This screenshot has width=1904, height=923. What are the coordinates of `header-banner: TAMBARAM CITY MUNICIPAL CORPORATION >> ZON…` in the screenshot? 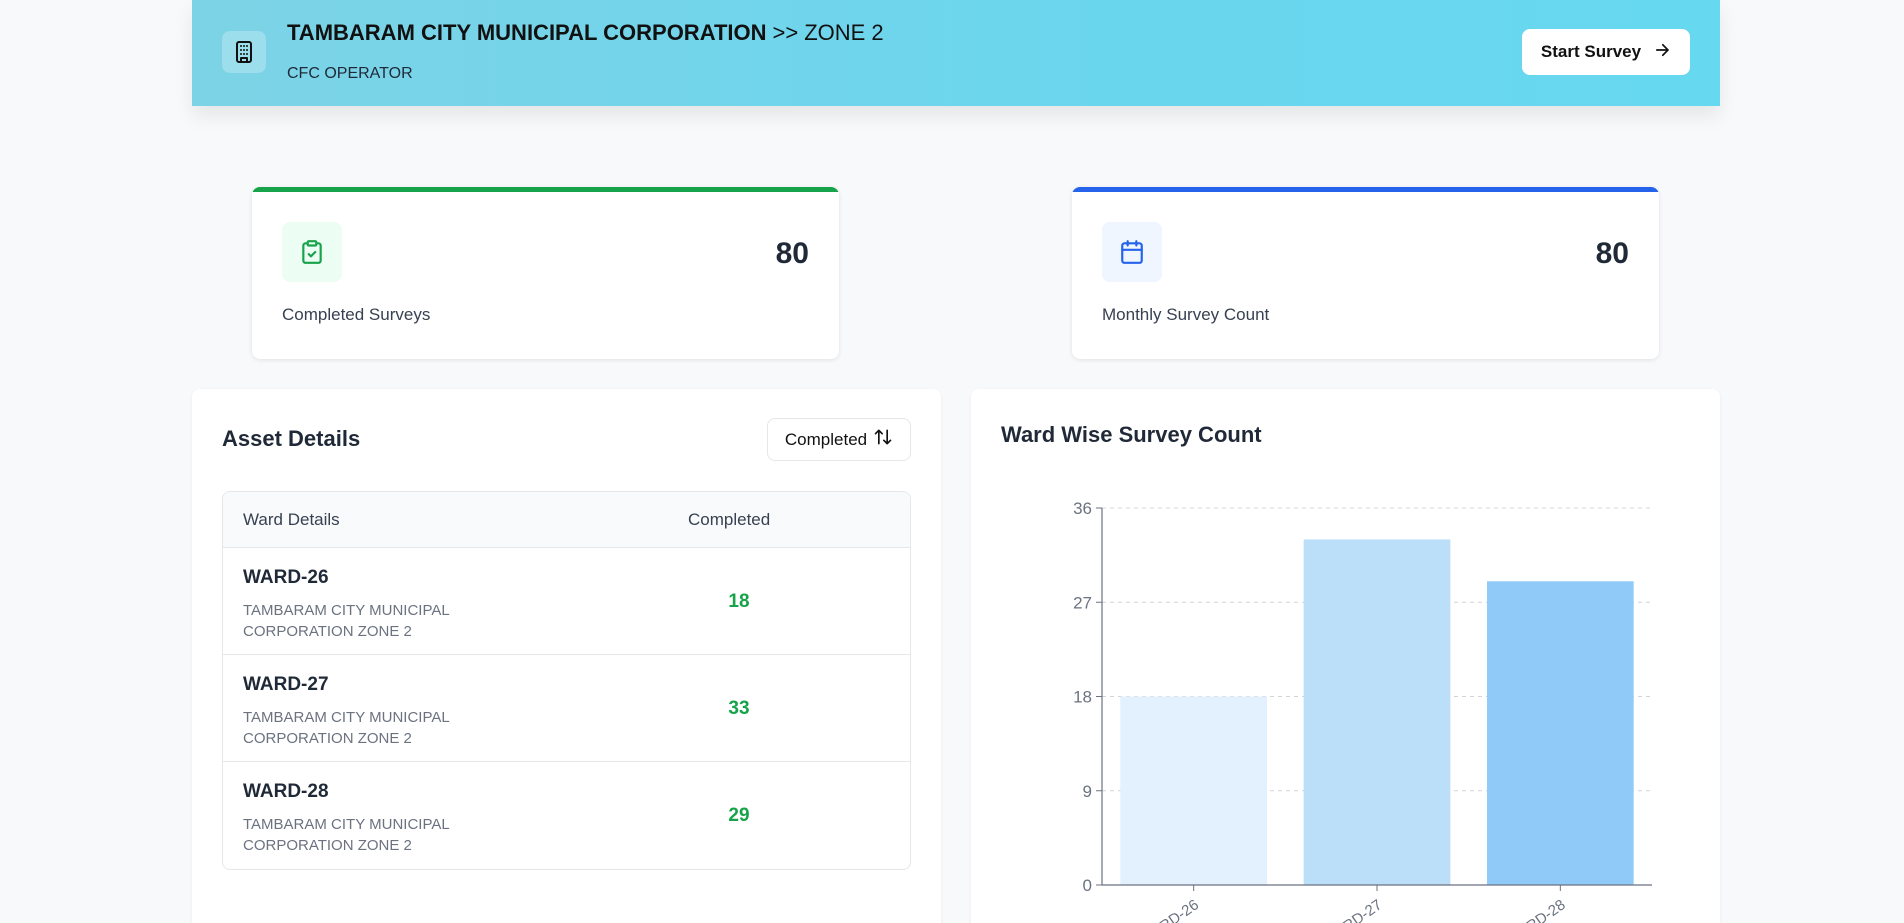 It's located at (956, 53).